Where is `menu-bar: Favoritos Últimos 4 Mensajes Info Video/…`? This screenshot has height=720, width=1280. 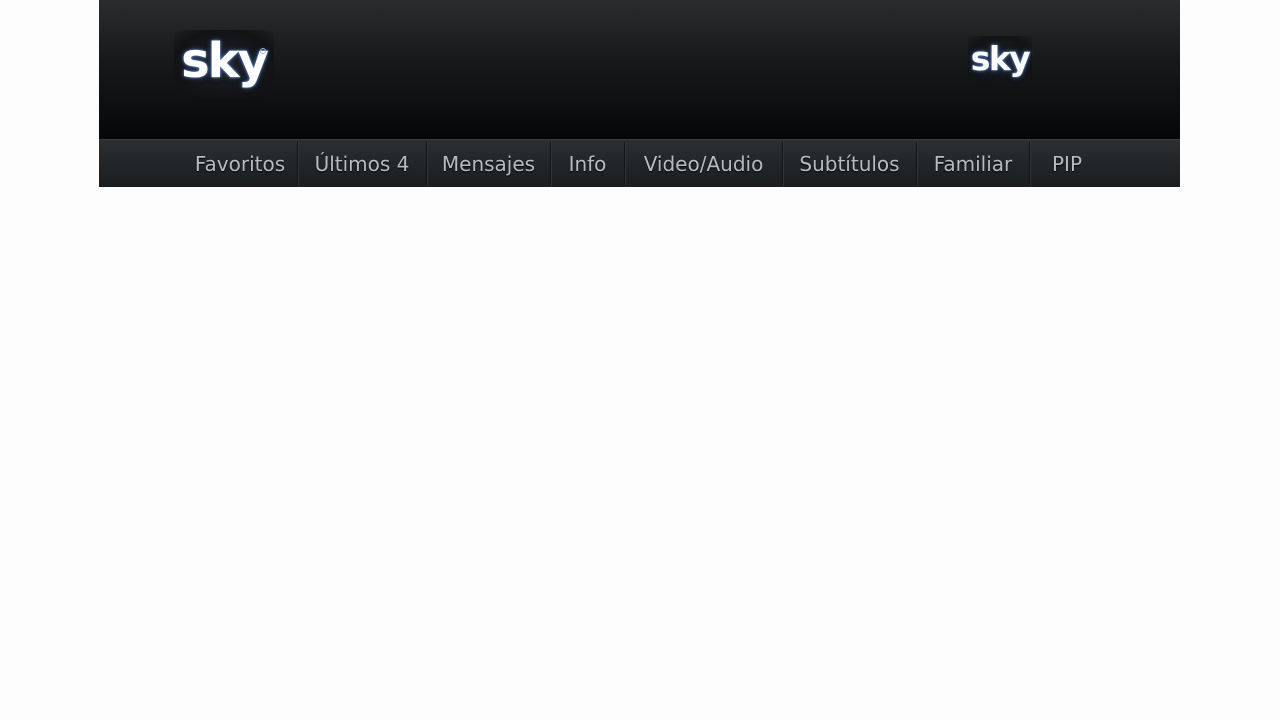
menu-bar: Favoritos Últimos 4 Mensajes Info Video/… is located at coordinates (639, 163).